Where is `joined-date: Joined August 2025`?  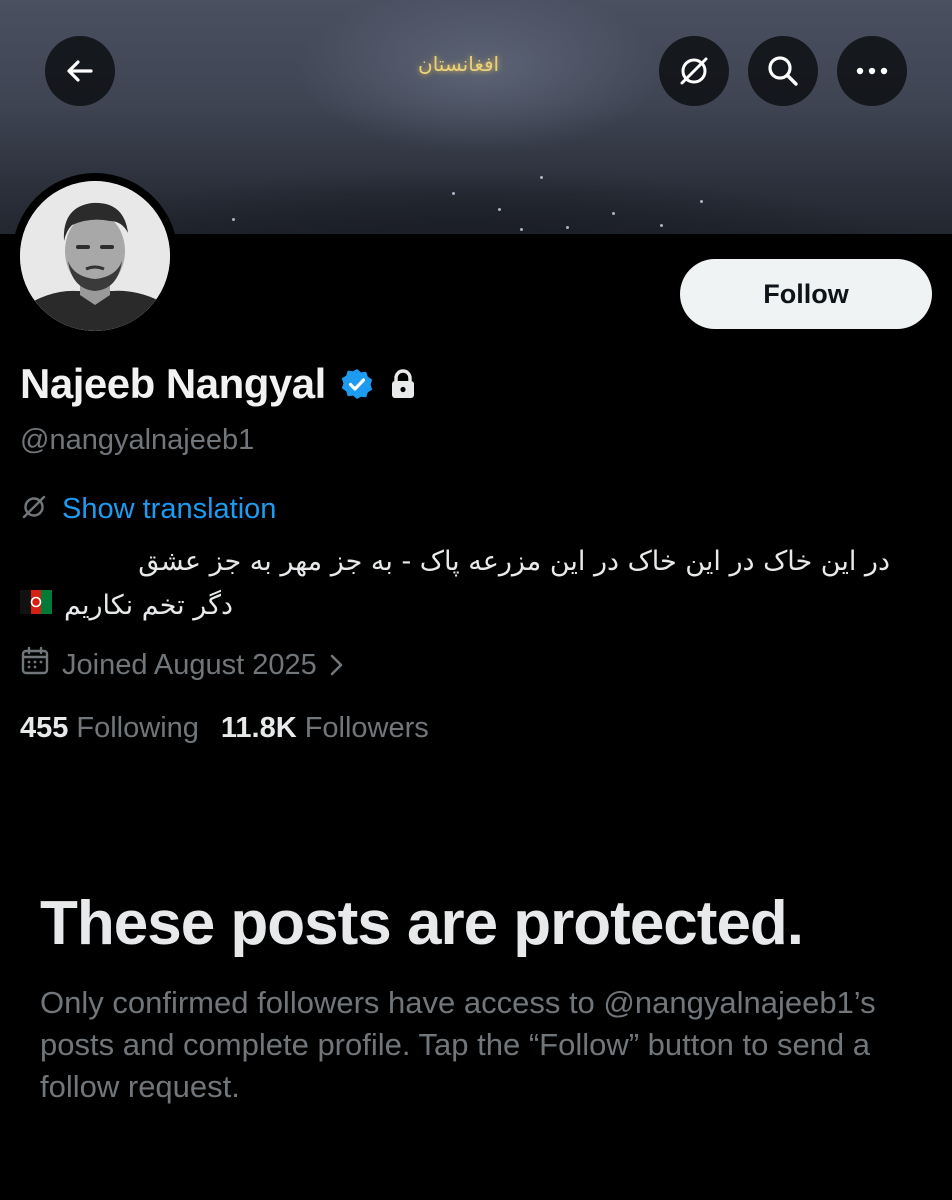 joined-date: Joined August 2025 is located at coordinates (182, 665).